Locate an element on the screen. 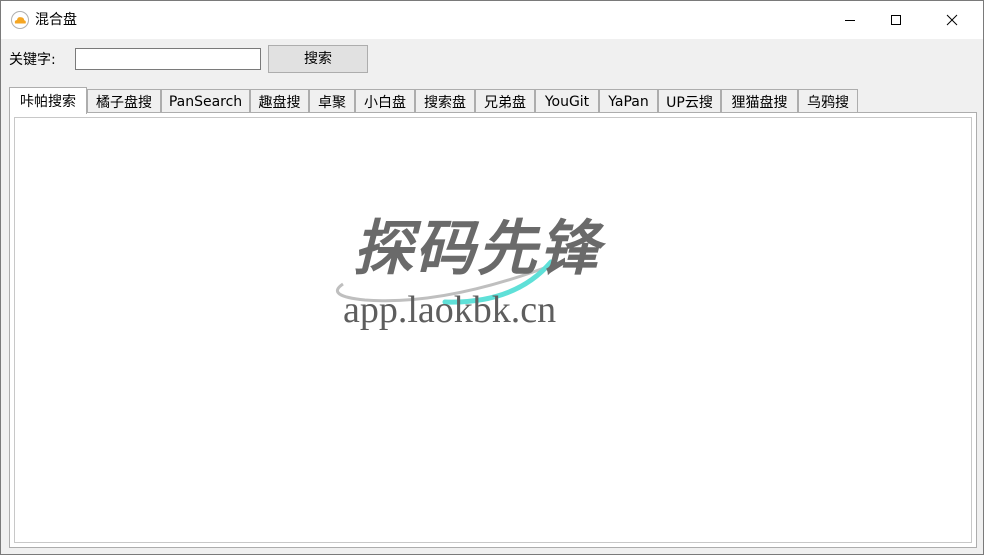 The image size is (984, 555). tab-juzi-pansou: 橘子盘搜 is located at coordinates (124, 101).